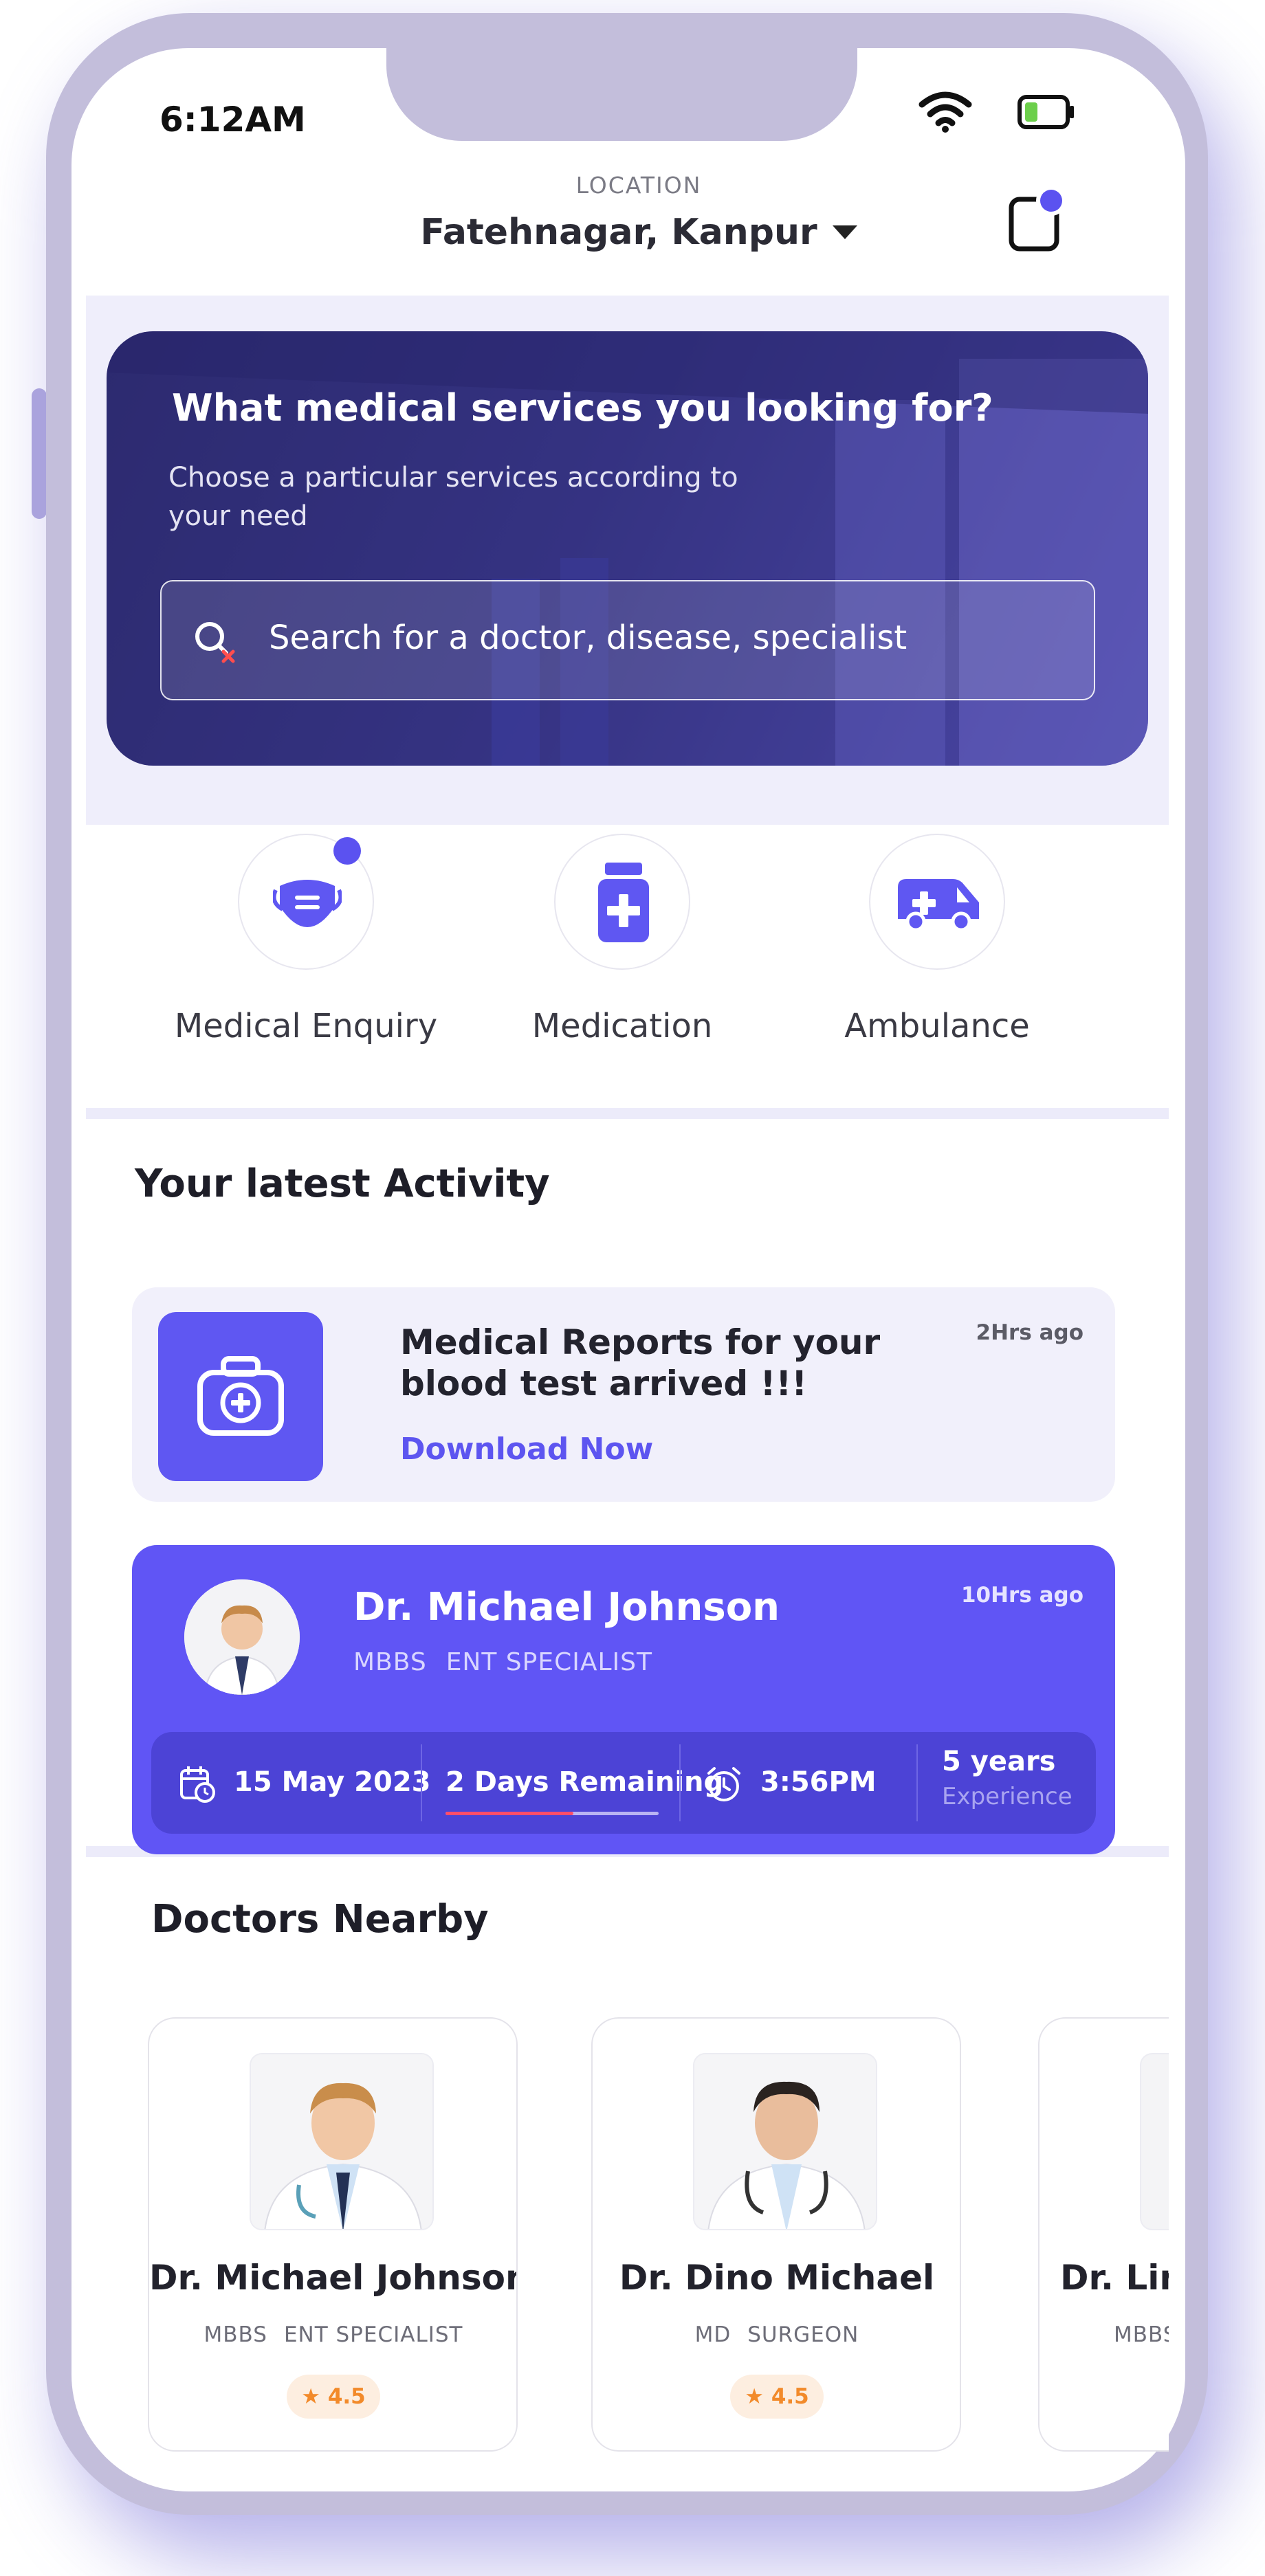 The height and width of the screenshot is (2576, 1265). I want to click on status-time: 6:12AM, so click(233, 120).